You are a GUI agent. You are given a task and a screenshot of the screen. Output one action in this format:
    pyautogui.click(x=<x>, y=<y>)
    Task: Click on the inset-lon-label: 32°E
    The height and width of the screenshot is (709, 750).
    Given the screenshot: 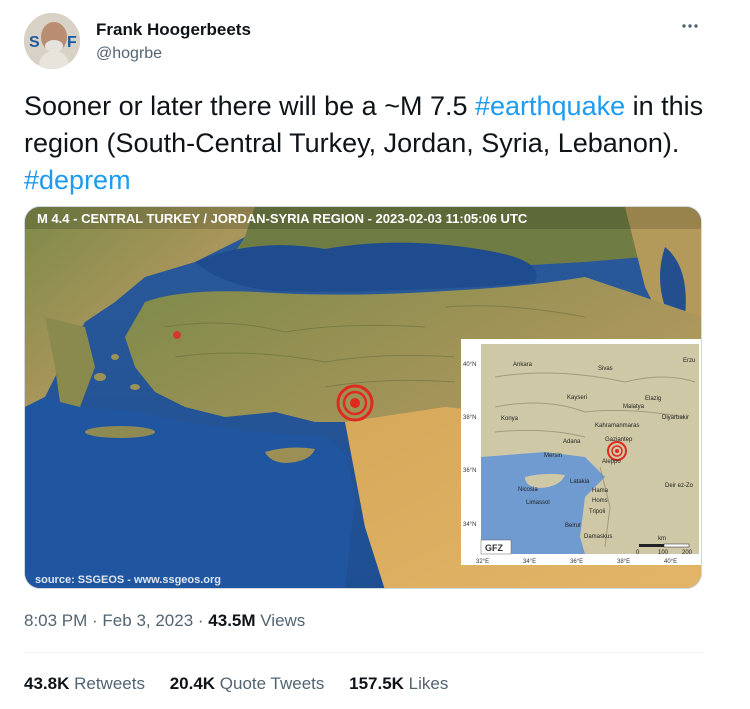 What is the action you would take?
    pyautogui.click(x=482, y=562)
    